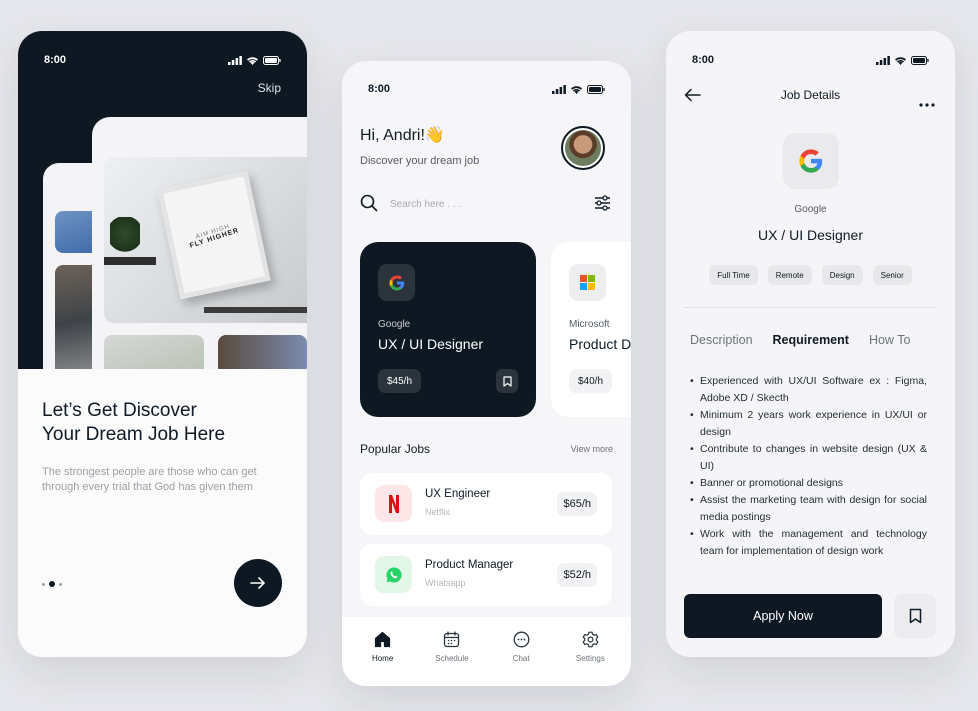 The height and width of the screenshot is (711, 978). I want to click on tab-label: Schedule, so click(452, 658).